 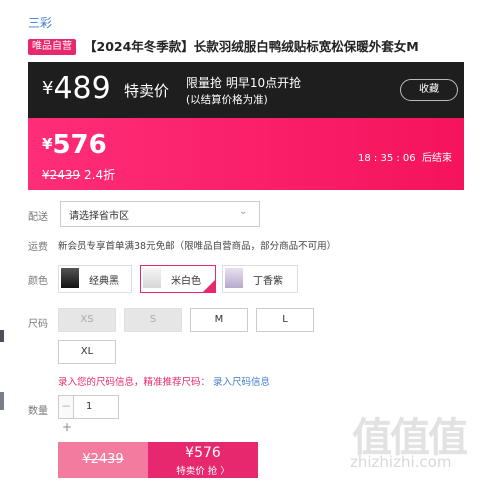 I want to click on color-option-lilac: 丁香紫, so click(x=260, y=279).